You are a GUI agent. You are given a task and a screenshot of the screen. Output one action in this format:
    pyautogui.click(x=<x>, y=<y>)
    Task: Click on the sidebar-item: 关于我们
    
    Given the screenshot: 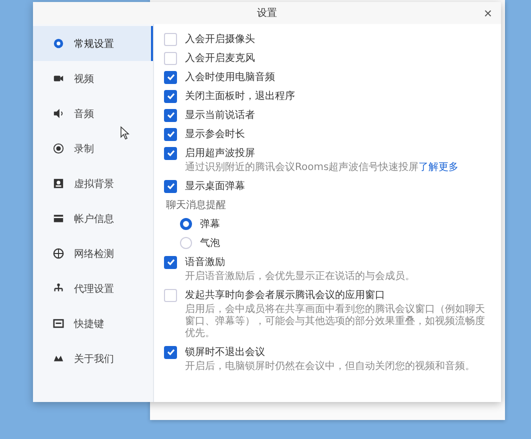 What is the action you would take?
    pyautogui.click(x=93, y=358)
    